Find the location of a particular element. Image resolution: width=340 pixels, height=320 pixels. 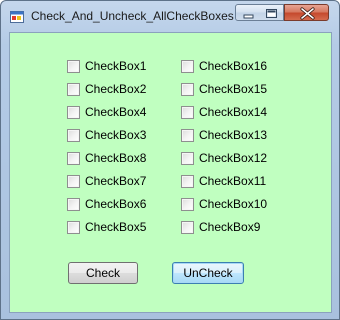

checkbox-label: CheckBox1 is located at coordinates (116, 66).